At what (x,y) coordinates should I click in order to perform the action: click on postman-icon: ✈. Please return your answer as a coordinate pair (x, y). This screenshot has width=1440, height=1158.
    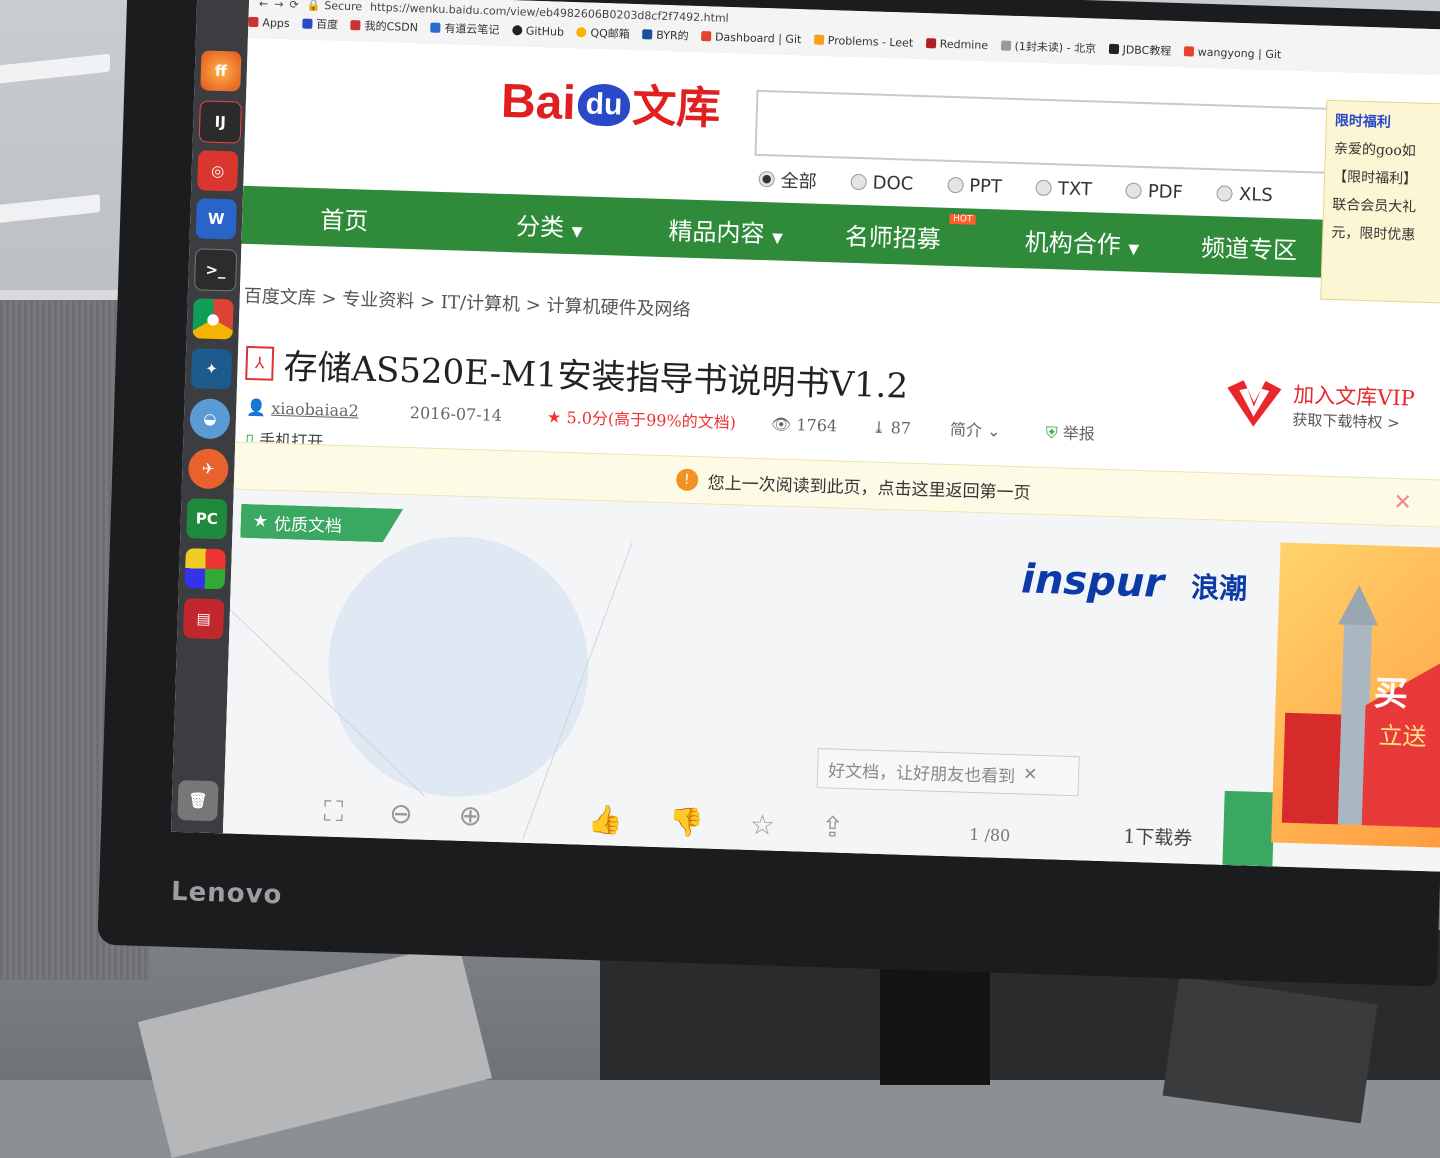
    Looking at the image, I should click on (208, 469).